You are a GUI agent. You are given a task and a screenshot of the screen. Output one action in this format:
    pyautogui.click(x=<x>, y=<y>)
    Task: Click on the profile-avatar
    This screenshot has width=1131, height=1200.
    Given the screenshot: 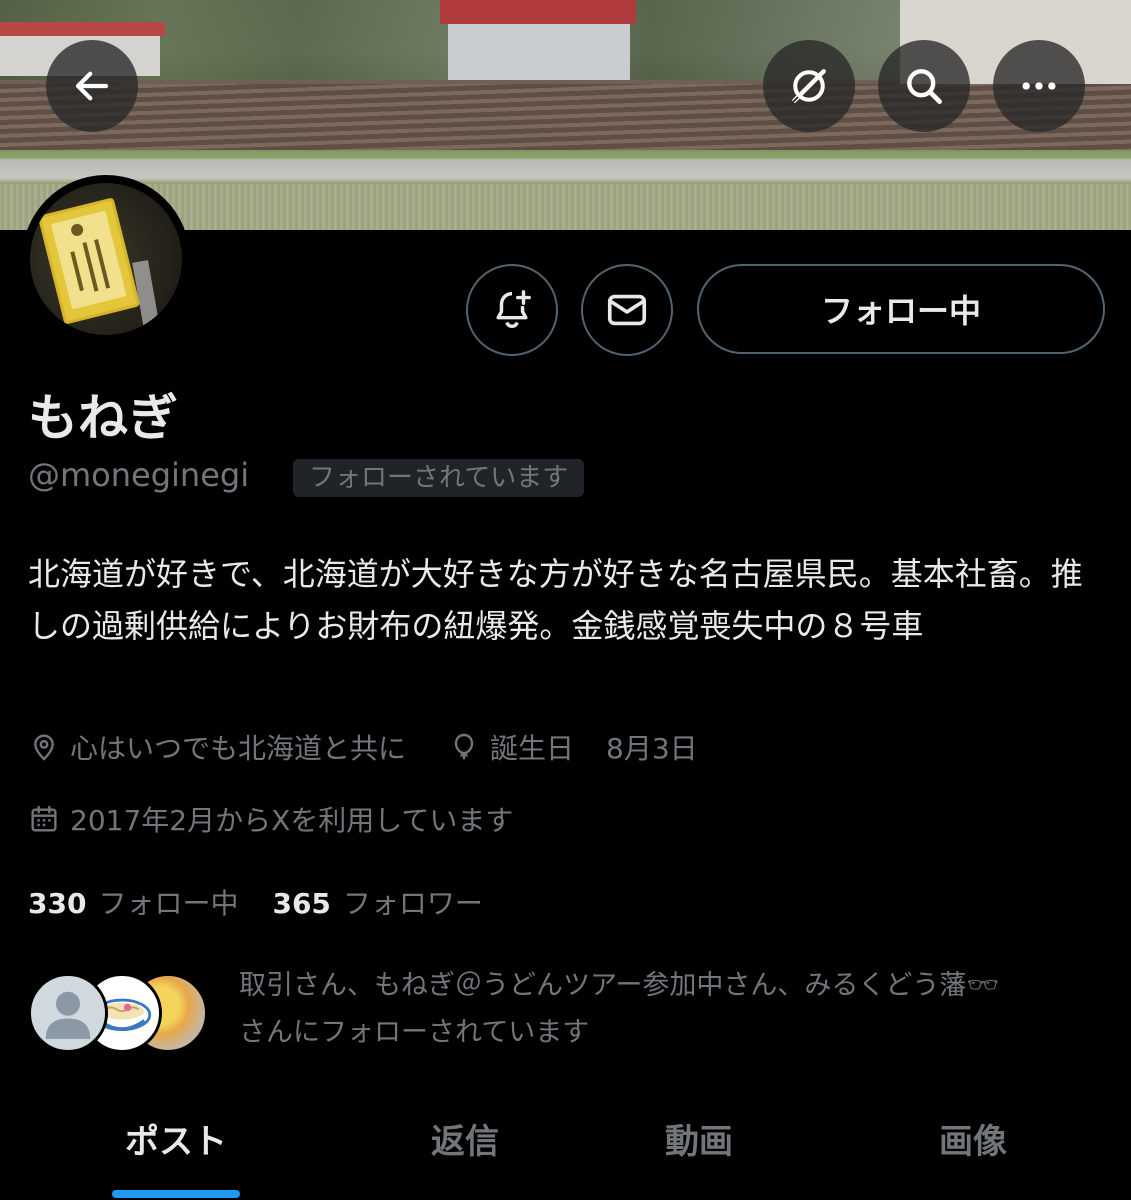 What is the action you would take?
    pyautogui.click(x=106, y=259)
    